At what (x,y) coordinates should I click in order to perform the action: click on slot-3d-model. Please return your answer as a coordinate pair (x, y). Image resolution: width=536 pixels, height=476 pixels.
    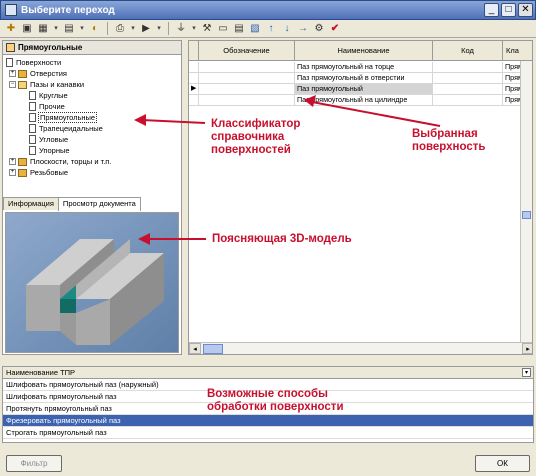
    Looking at the image, I should click on (92, 282).